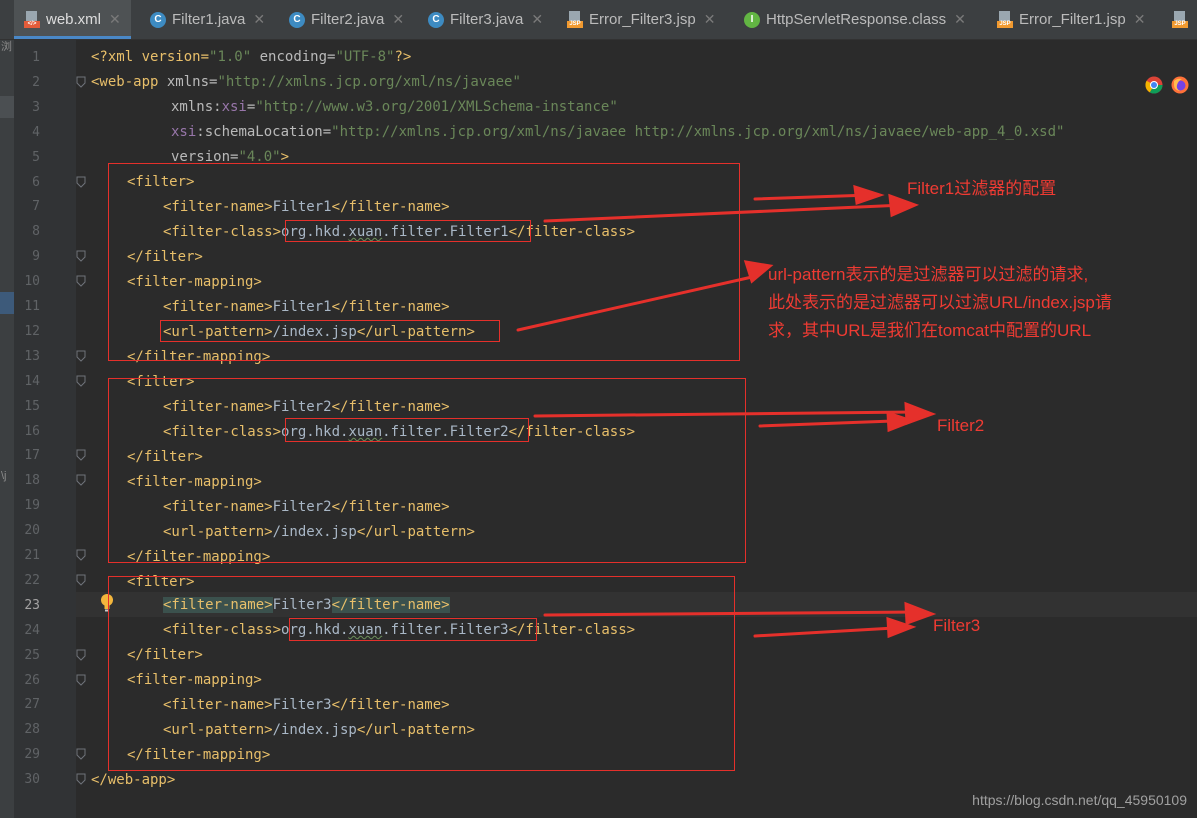 This screenshot has width=1197, height=818. I want to click on watermark: https://blog.csdn.net/qq_45950109, so click(1079, 800).